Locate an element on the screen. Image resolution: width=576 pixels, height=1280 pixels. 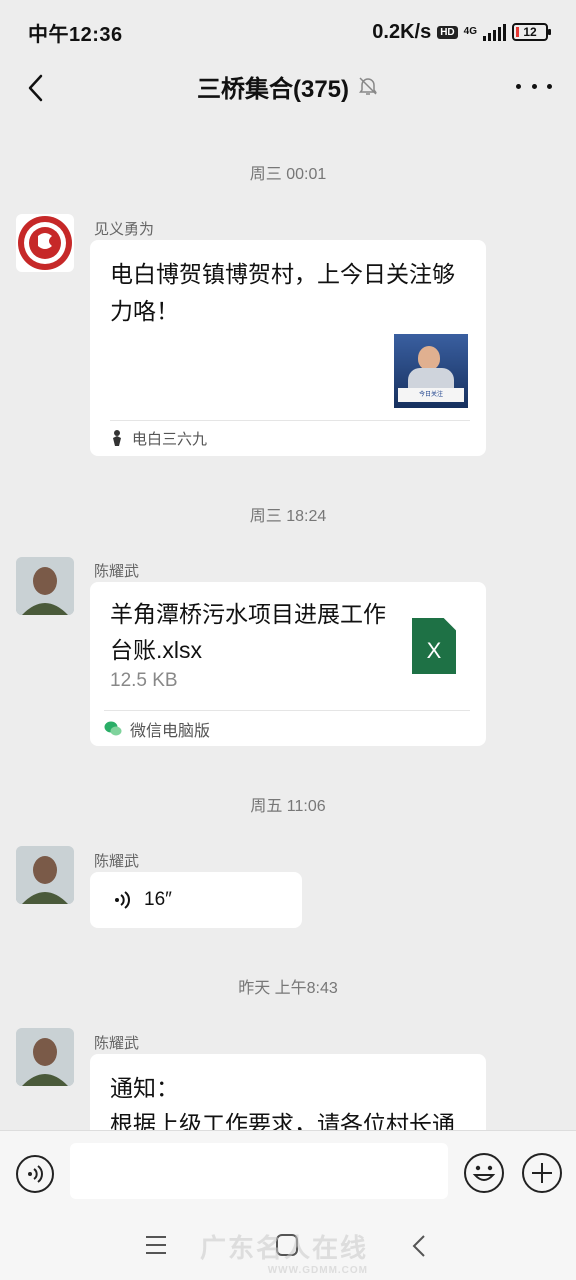
chat-header: 三桥集合(375) is located at coordinates (288, 92).